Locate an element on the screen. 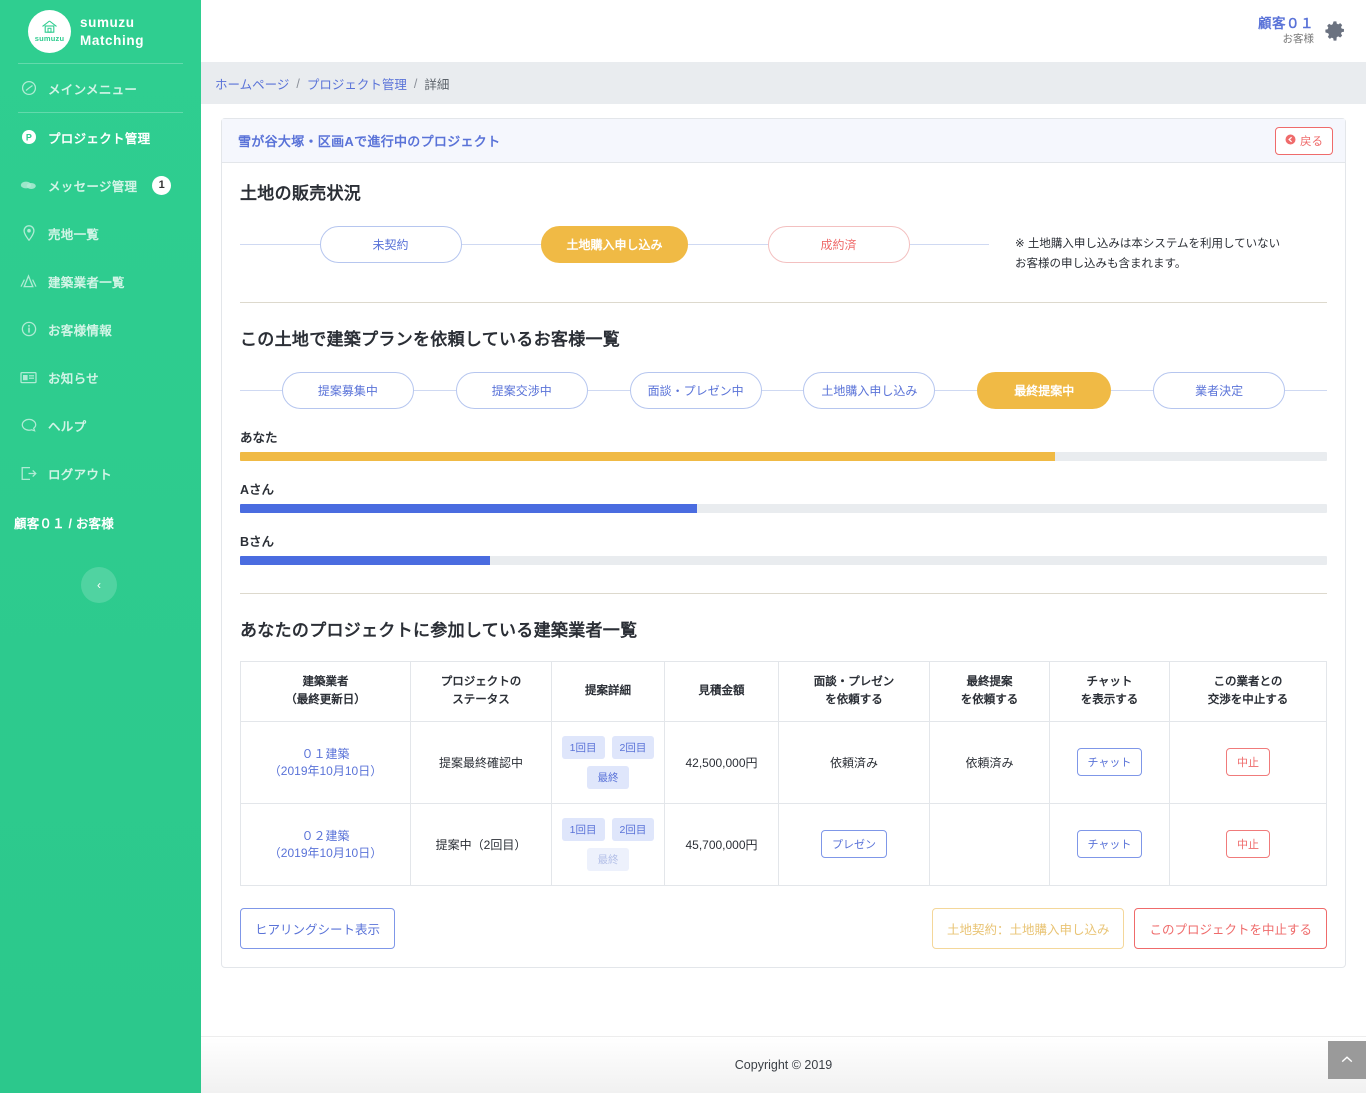 Image resolution: width=1366 pixels, height=1093 pixels. sidebar-item-label: 売地一覧 is located at coordinates (74, 234).